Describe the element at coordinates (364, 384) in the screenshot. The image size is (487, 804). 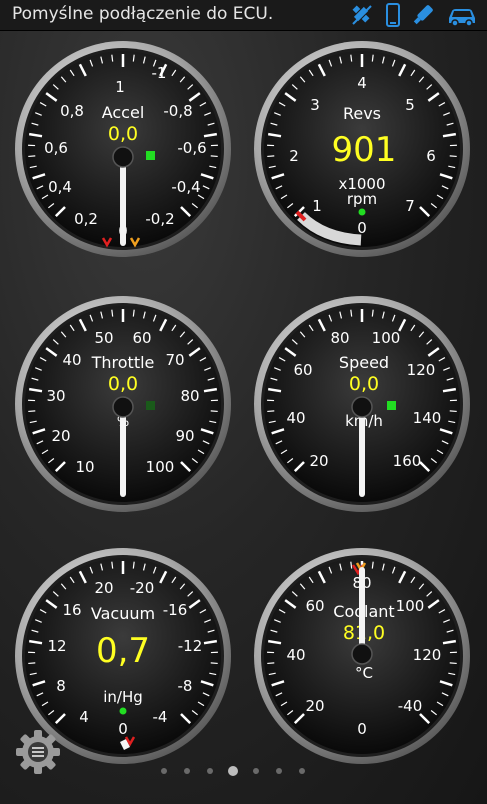
I see `speed-value: 0,0` at that location.